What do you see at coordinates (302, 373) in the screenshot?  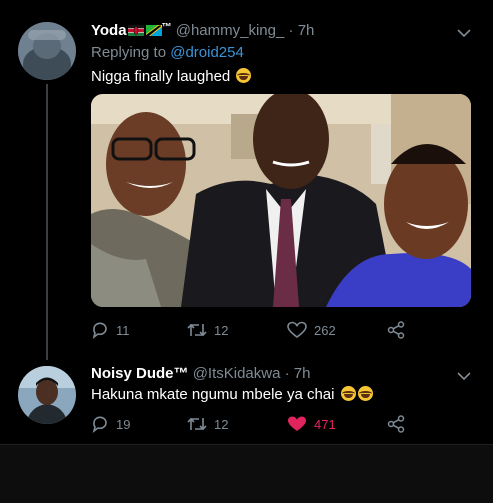 I see `timestamp: 7h` at bounding box center [302, 373].